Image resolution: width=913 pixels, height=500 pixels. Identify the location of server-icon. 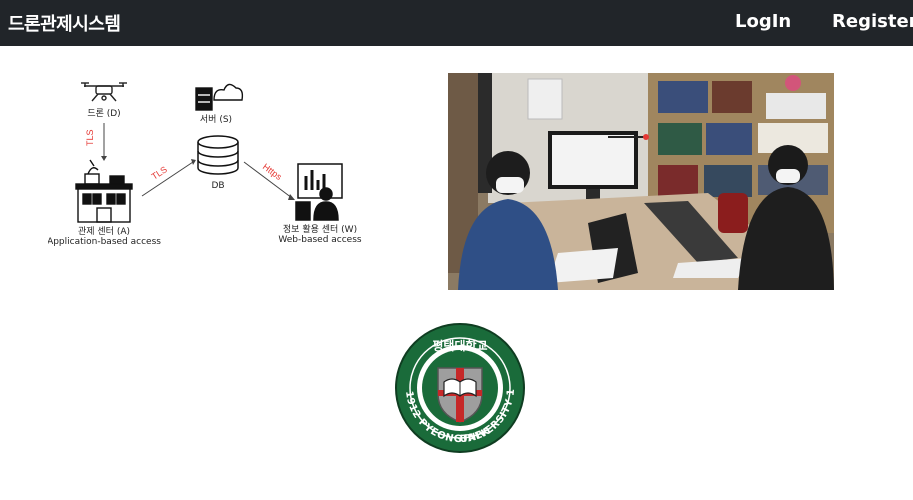
(219, 97).